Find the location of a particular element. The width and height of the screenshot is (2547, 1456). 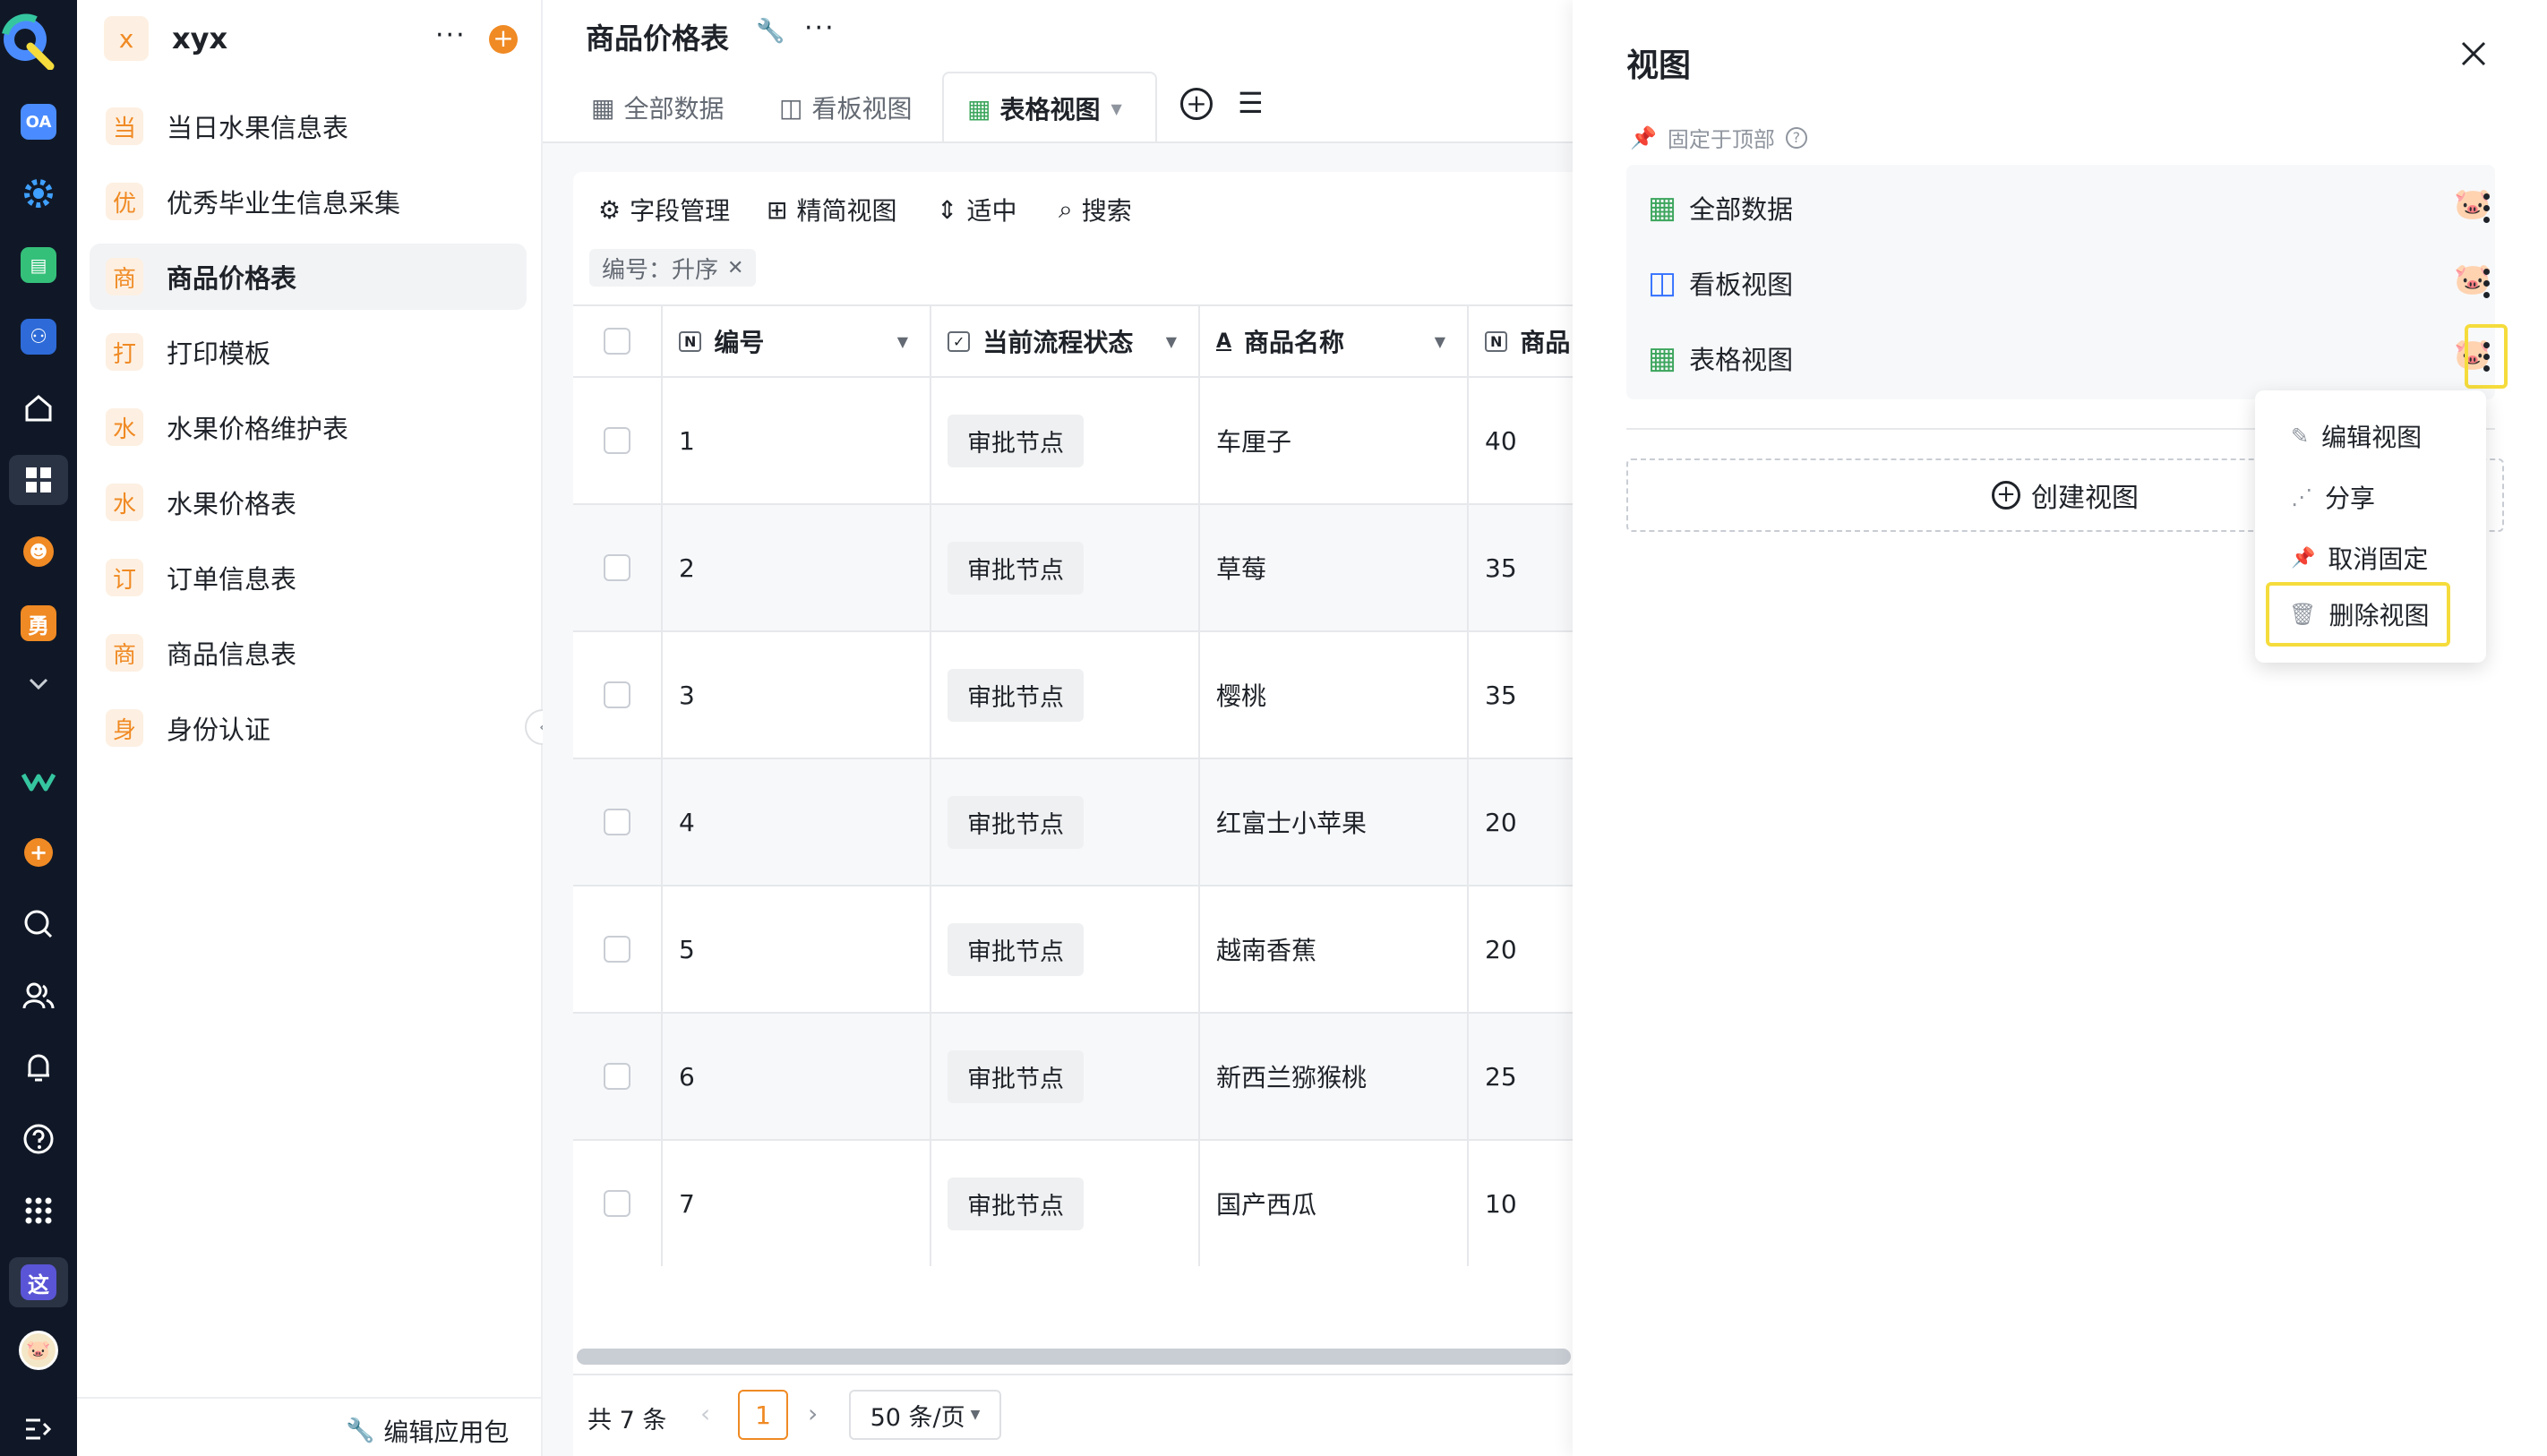

page-title: 商品价格表 is located at coordinates (658, 38).